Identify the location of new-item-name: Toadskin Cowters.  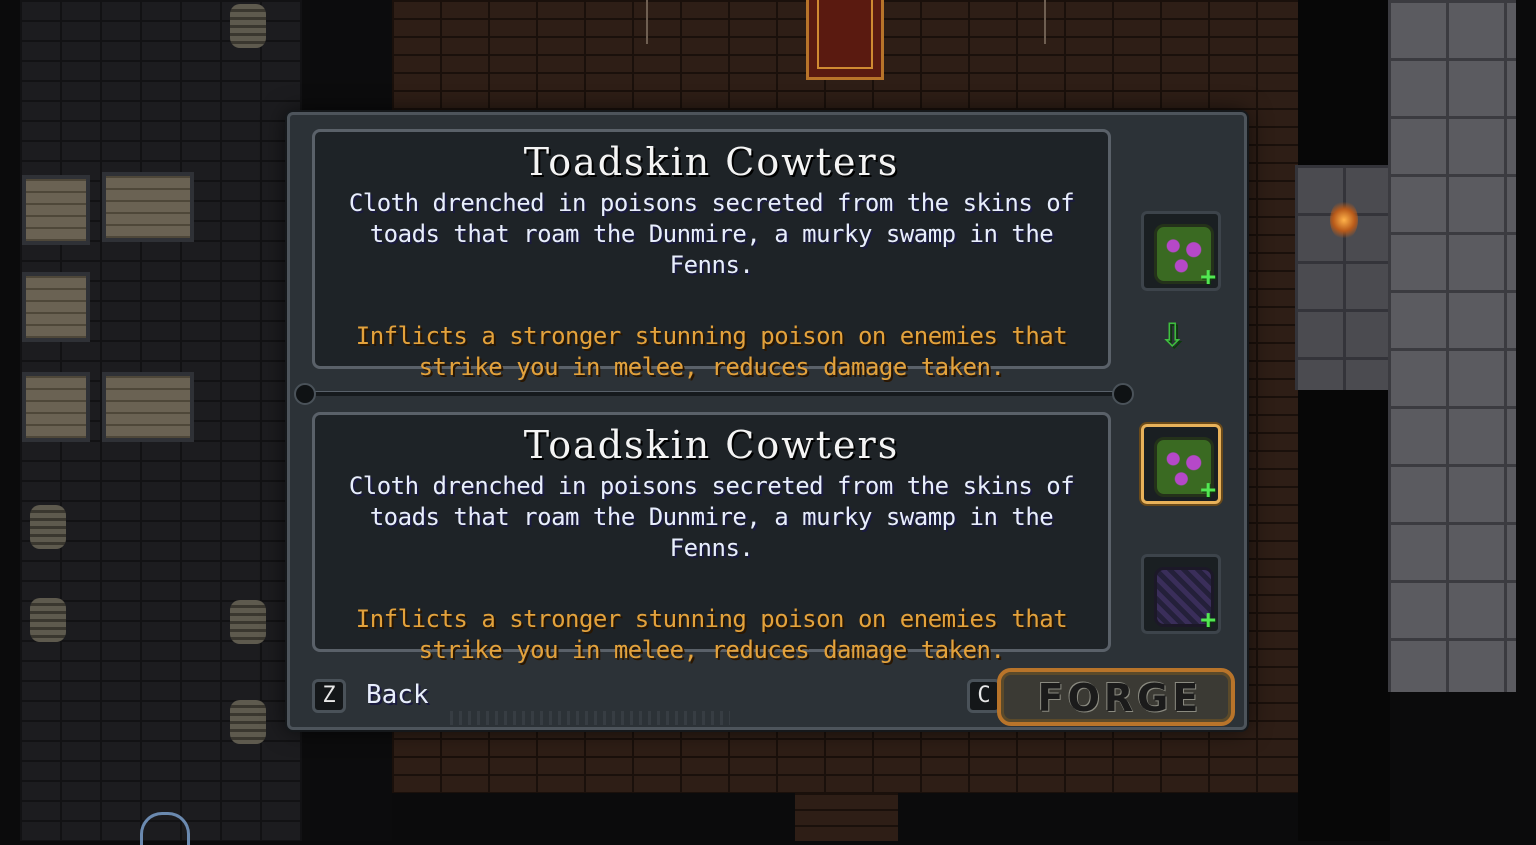
(711, 445).